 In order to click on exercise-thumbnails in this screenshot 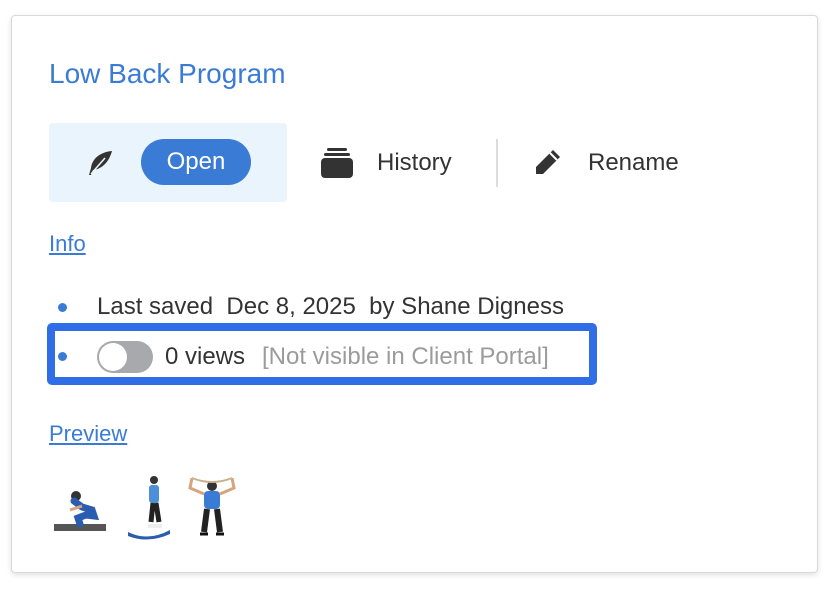, I will do `click(152, 507)`.